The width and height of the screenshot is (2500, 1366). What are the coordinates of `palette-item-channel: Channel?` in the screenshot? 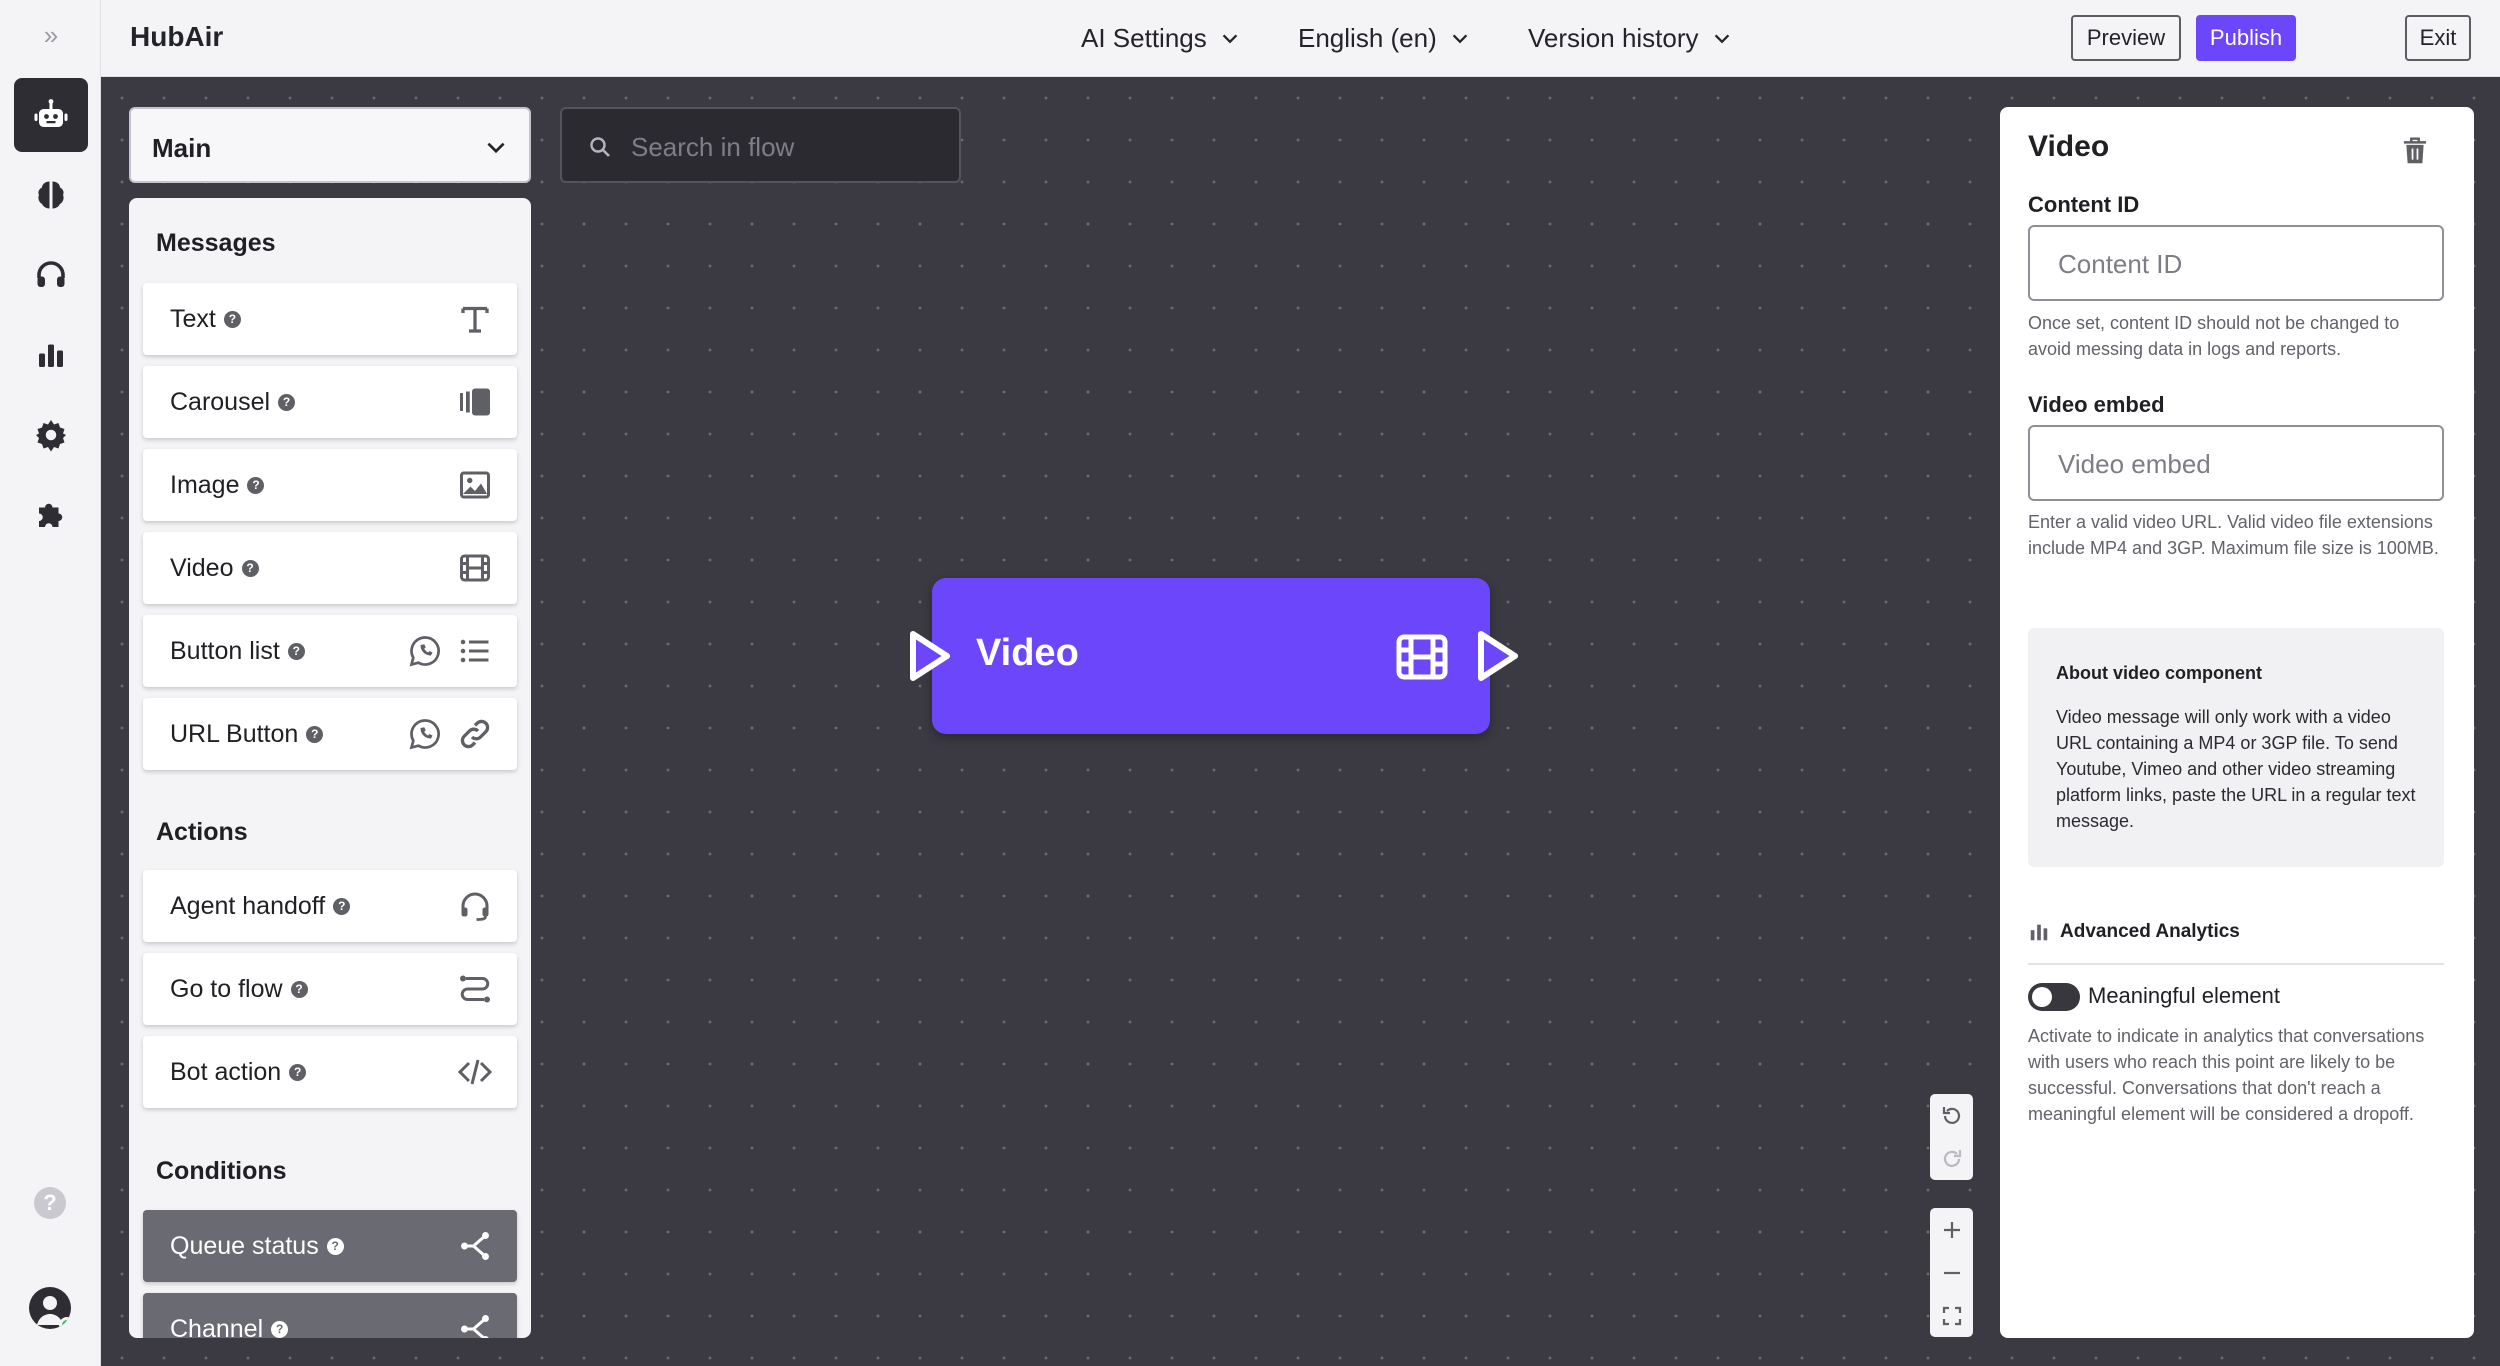 It's located at (330, 1315).